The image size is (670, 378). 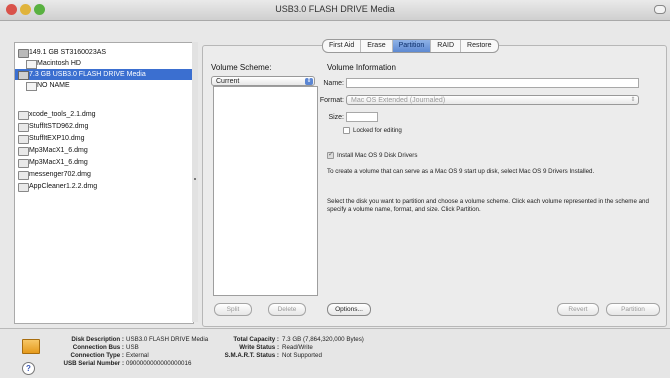 I want to click on connection-type-label: Connection Type :, so click(x=97, y=355).